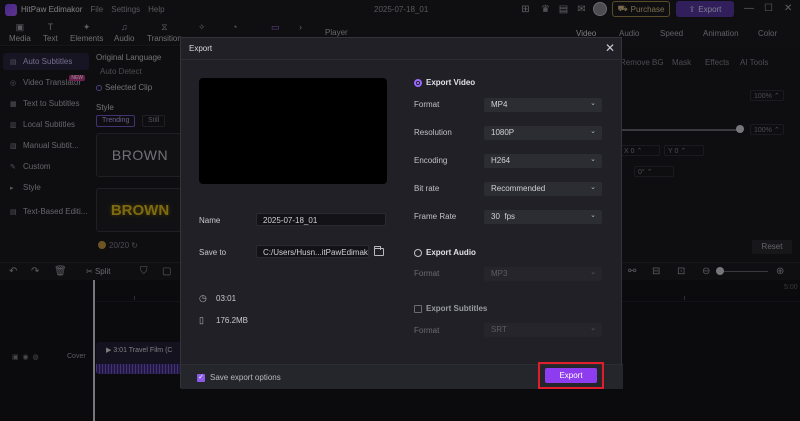 Image resolution: width=800 pixels, height=421 pixels. Describe the element at coordinates (427, 104) in the screenshot. I see `format-label: Format` at that location.